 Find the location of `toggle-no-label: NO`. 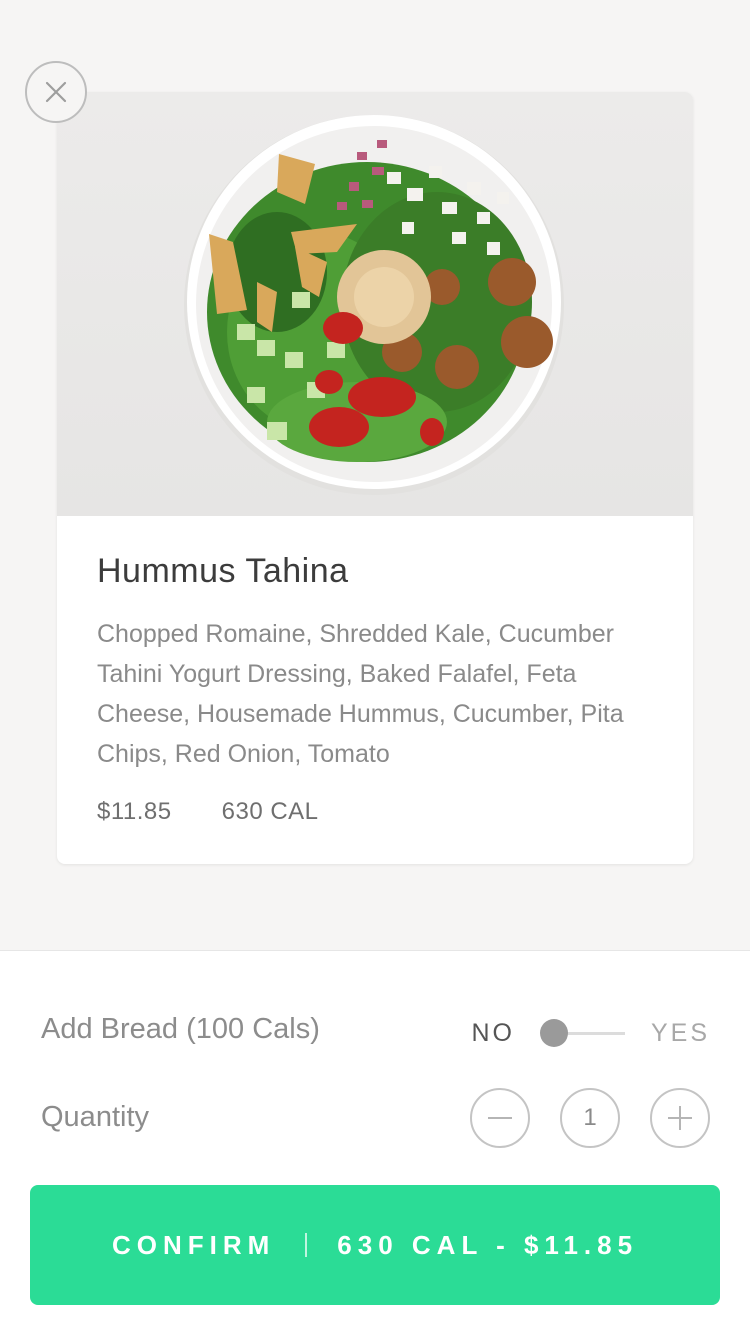

toggle-no-label: NO is located at coordinates (493, 1033).